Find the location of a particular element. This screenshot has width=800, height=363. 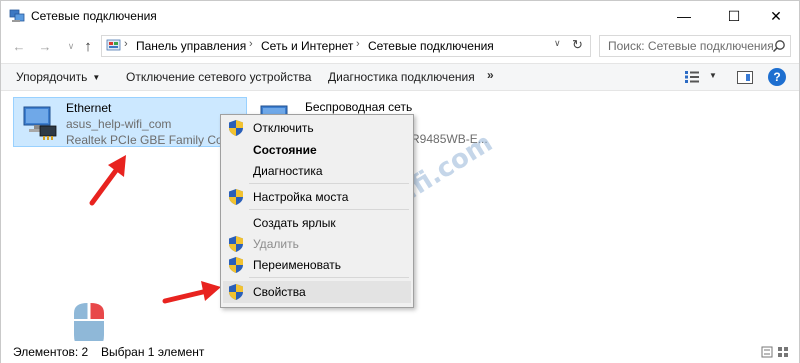

connection-name: Беспроводная сеть is located at coordinates (359, 107).